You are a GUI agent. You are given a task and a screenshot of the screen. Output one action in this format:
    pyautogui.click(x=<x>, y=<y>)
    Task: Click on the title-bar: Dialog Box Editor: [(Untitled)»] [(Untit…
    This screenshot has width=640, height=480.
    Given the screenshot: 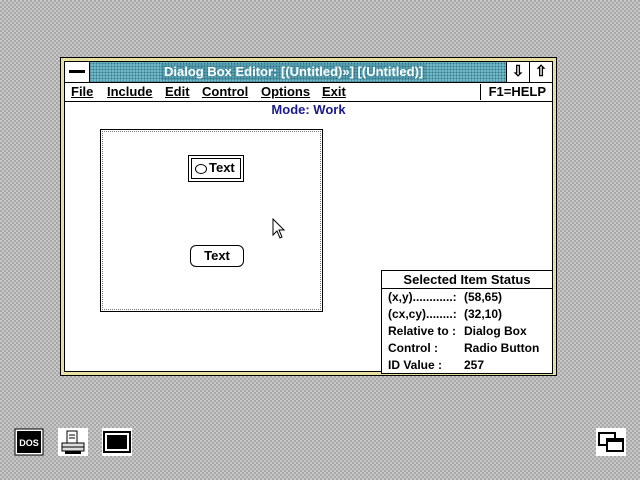 What is the action you would take?
    pyautogui.click(x=308, y=72)
    